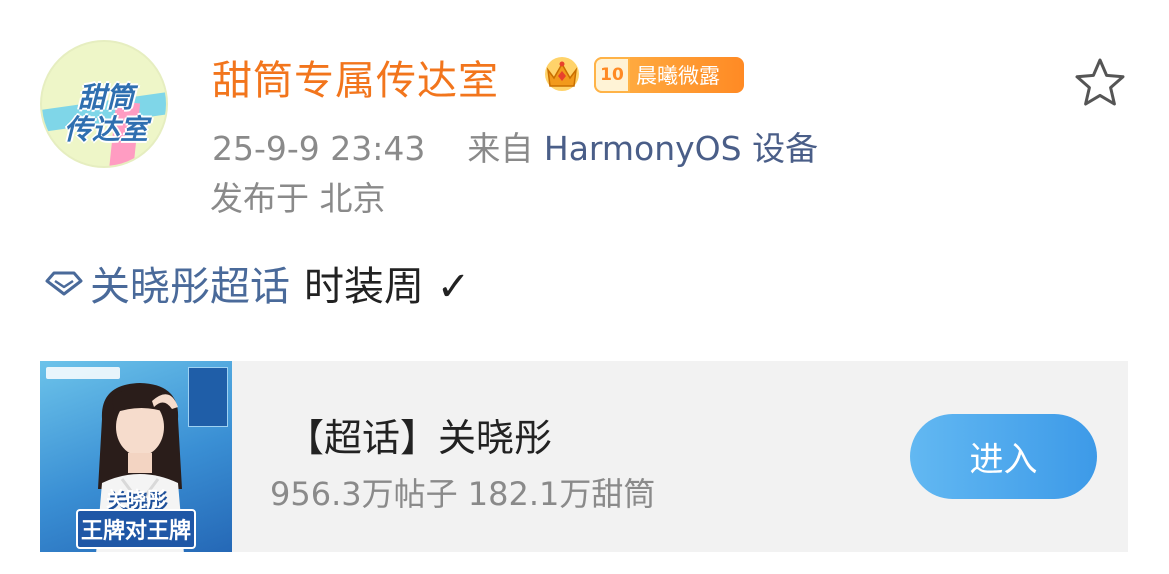 The height and width of the screenshot is (574, 1169). I want to click on author-avatar: 甜筒 传达室, so click(104, 104).